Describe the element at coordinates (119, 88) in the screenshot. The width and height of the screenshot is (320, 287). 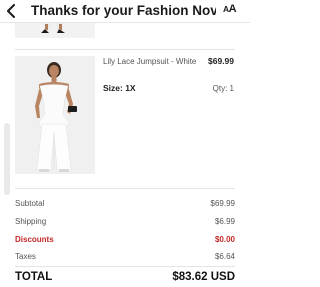
I see `product-size: Size: 1X` at that location.